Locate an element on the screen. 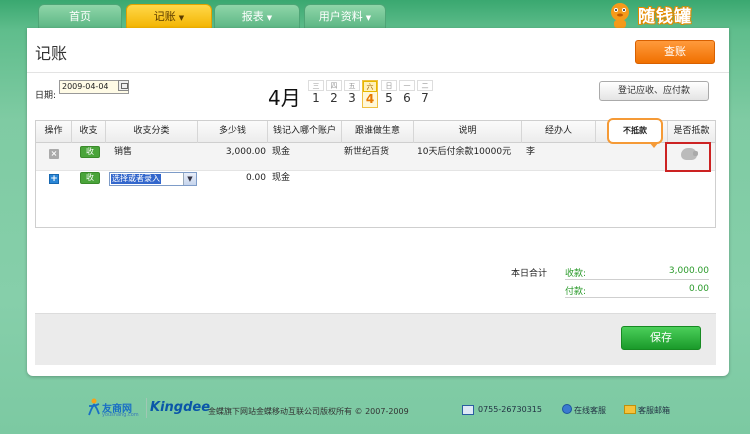 This screenshot has width=750, height=434. note-cell: 10天后付余款10000元 is located at coordinates (466, 152).